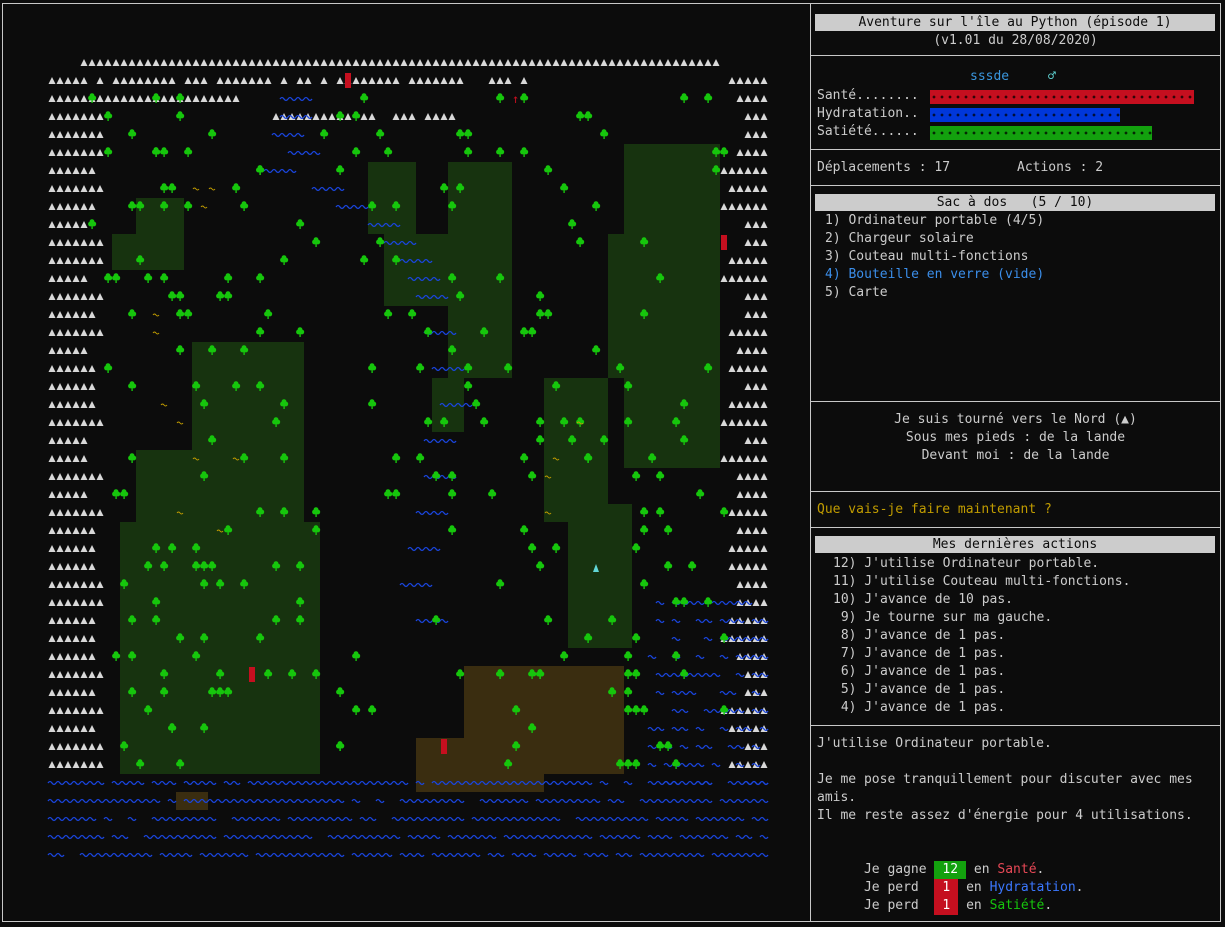 The image size is (1225, 927). I want to click on effect-stat: Satiété, so click(1017, 905).